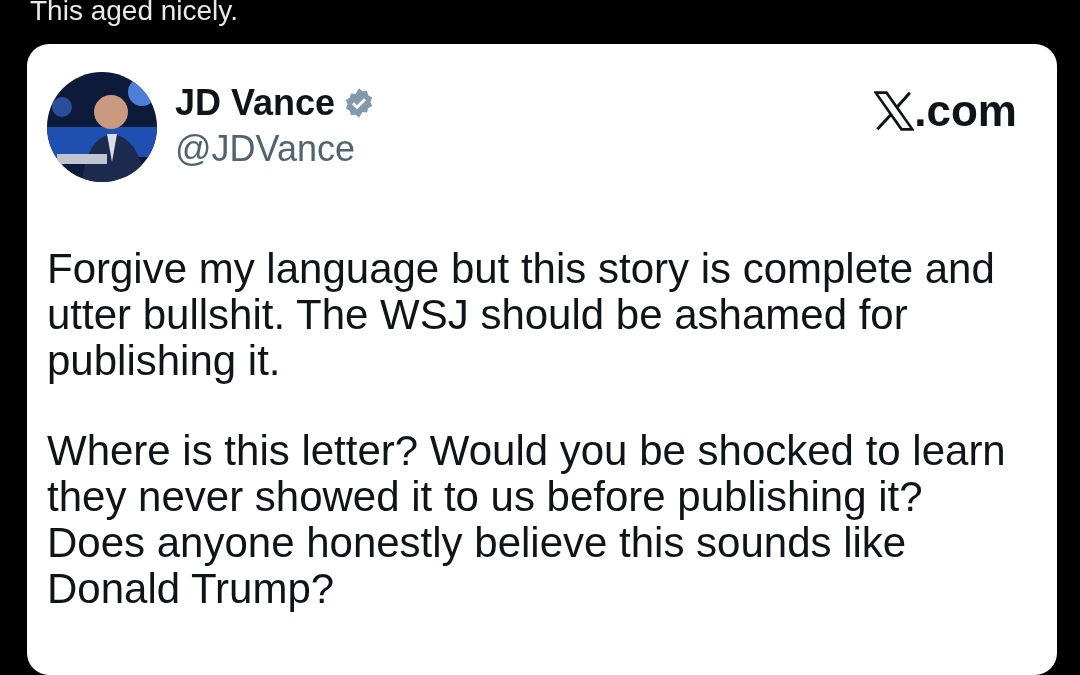 Image resolution: width=1080 pixels, height=675 pixels. I want to click on author-handle: @JDVance, so click(265, 149).